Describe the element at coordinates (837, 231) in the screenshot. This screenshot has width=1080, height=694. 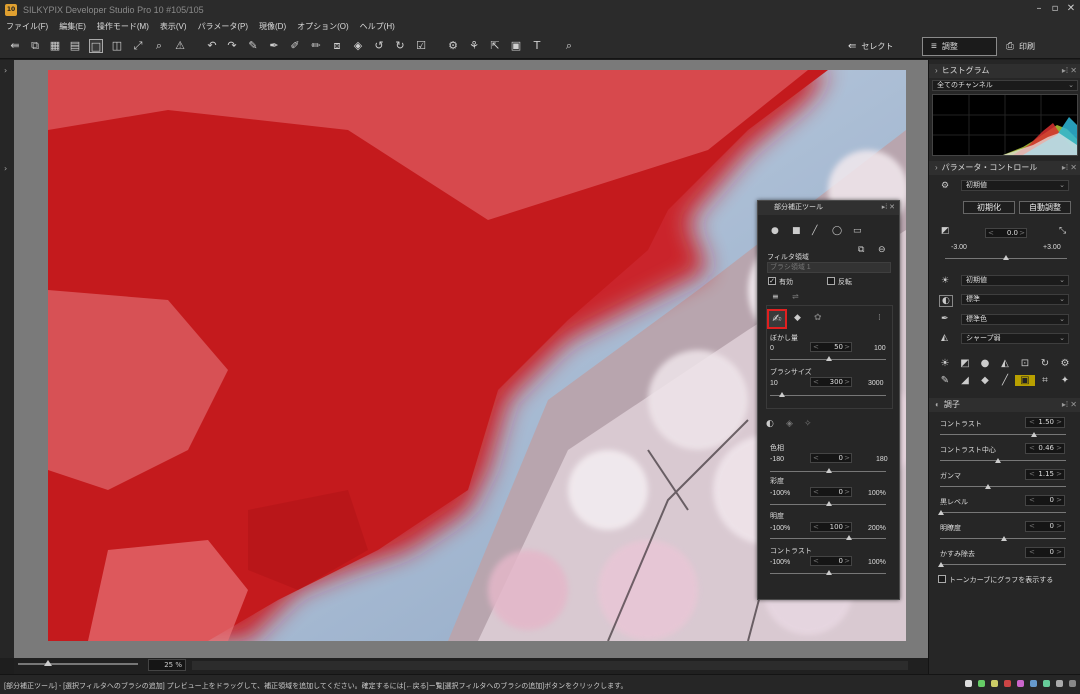
I see `ellipse-shape-icon: ◯` at that location.